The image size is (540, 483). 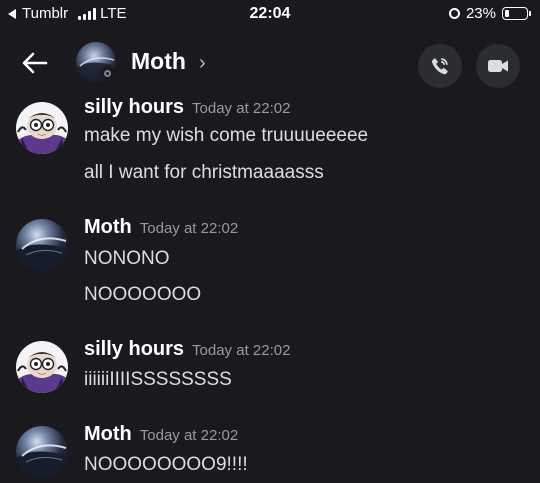 What do you see at coordinates (143, 294) in the screenshot?
I see `message-text: NOOOOOOO` at bounding box center [143, 294].